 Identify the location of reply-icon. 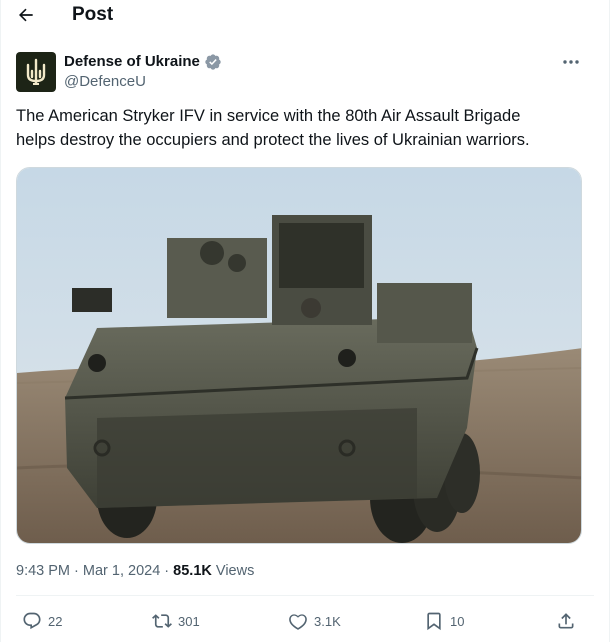
(32, 621).